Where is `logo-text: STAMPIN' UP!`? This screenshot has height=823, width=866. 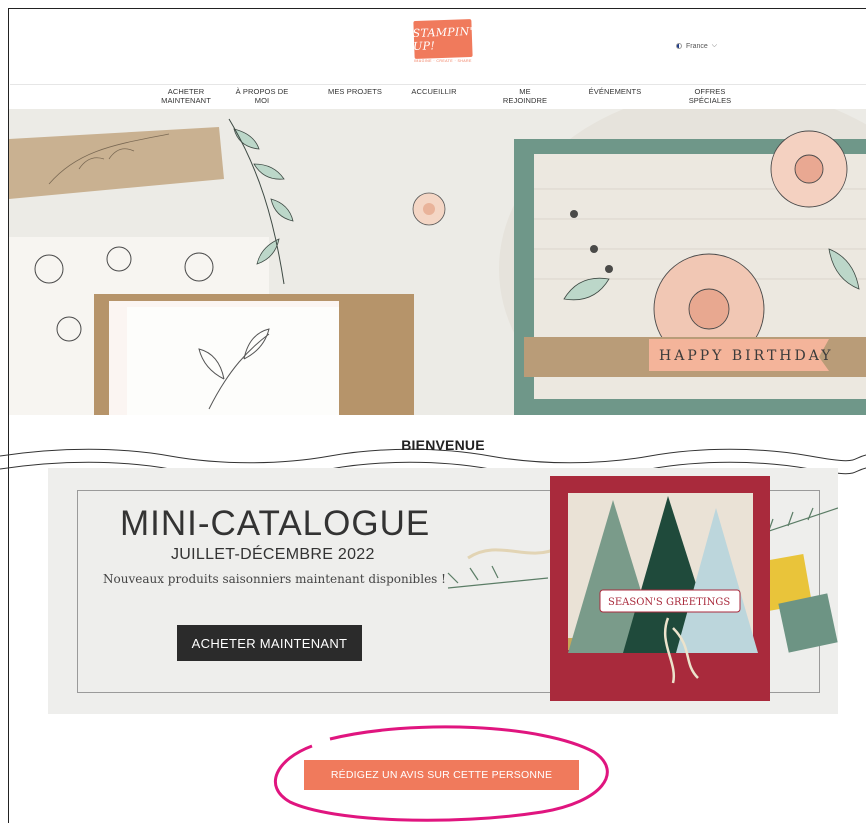 logo-text: STAMPIN' UP! is located at coordinates (443, 39).